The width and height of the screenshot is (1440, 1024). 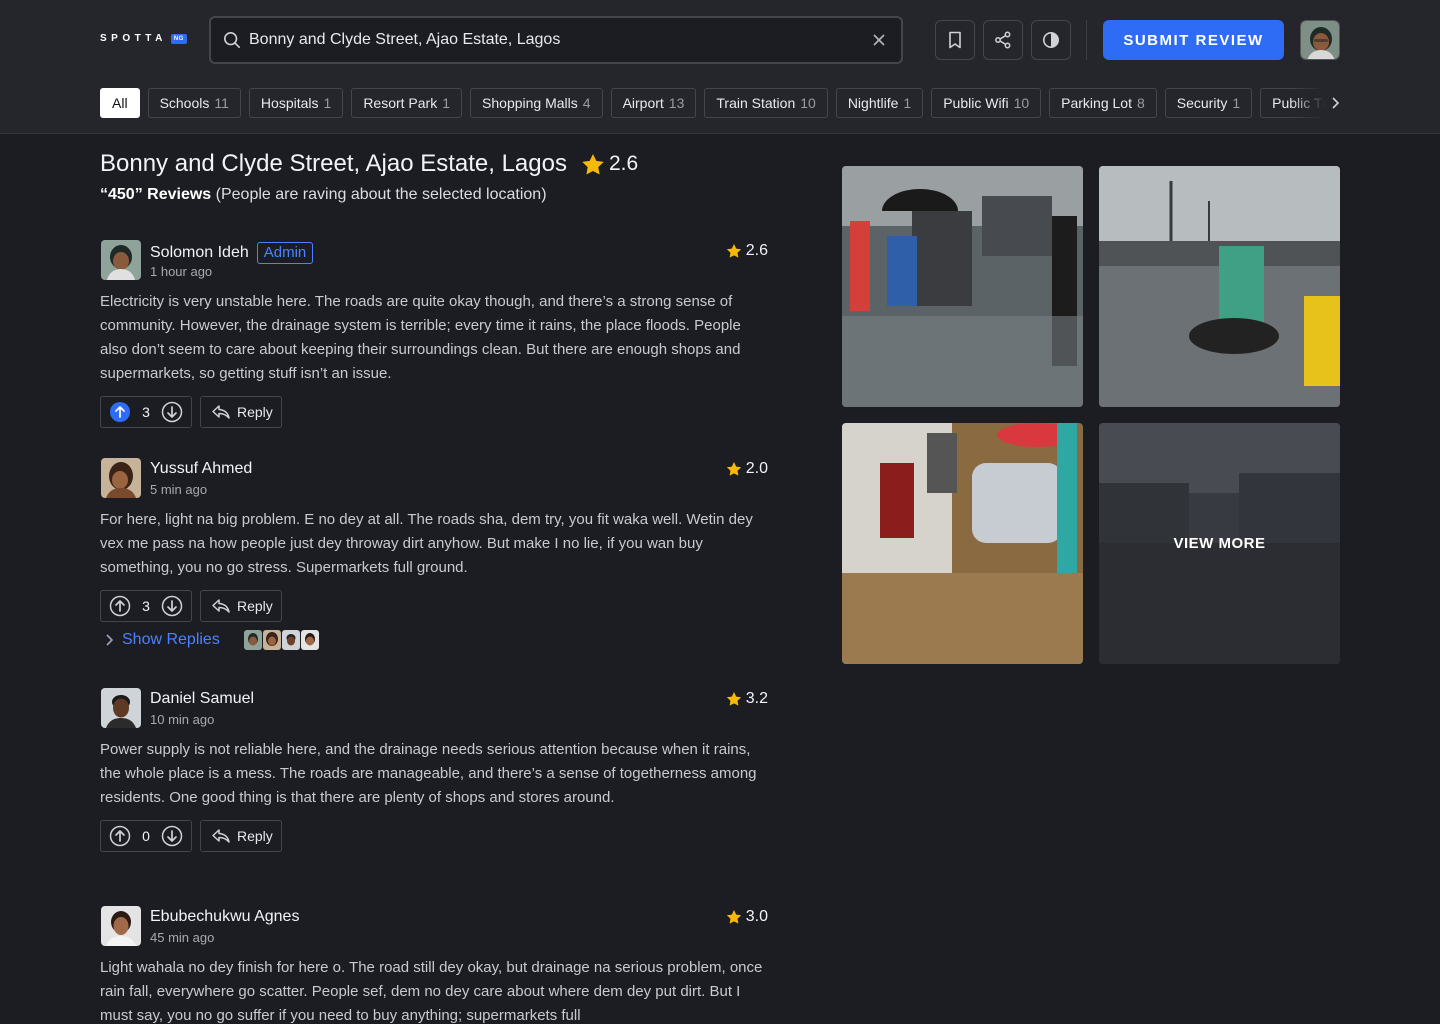 I want to click on vote-control: 0, so click(x=146, y=836).